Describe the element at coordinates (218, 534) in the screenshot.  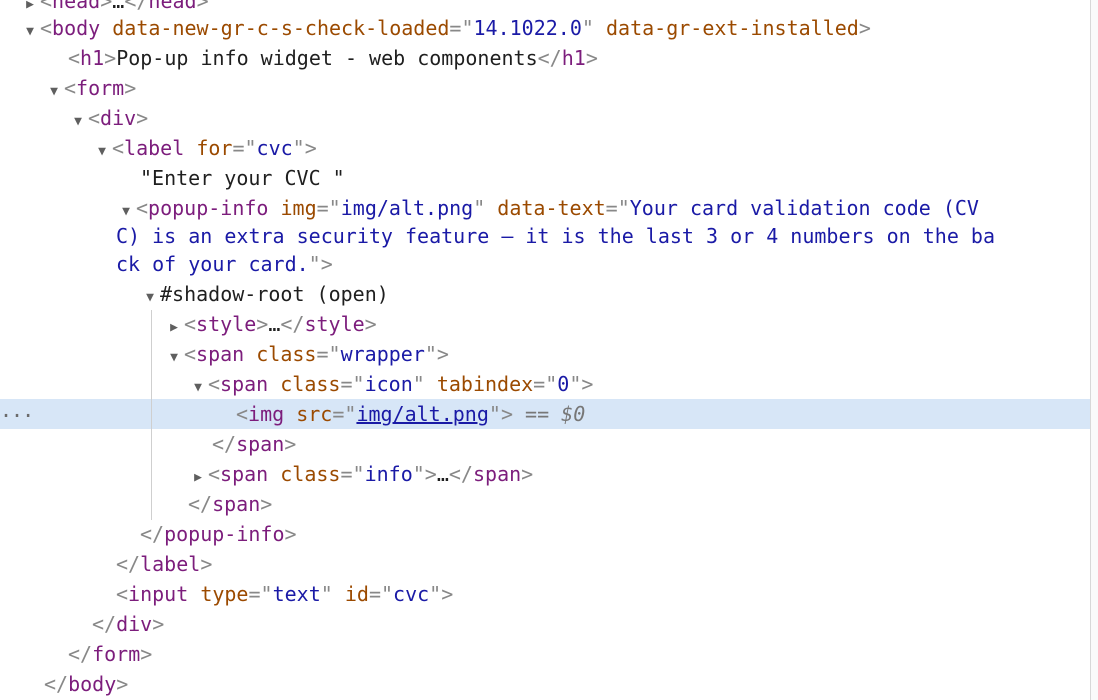
I see `node-popup-info-close: </popup-info>` at that location.